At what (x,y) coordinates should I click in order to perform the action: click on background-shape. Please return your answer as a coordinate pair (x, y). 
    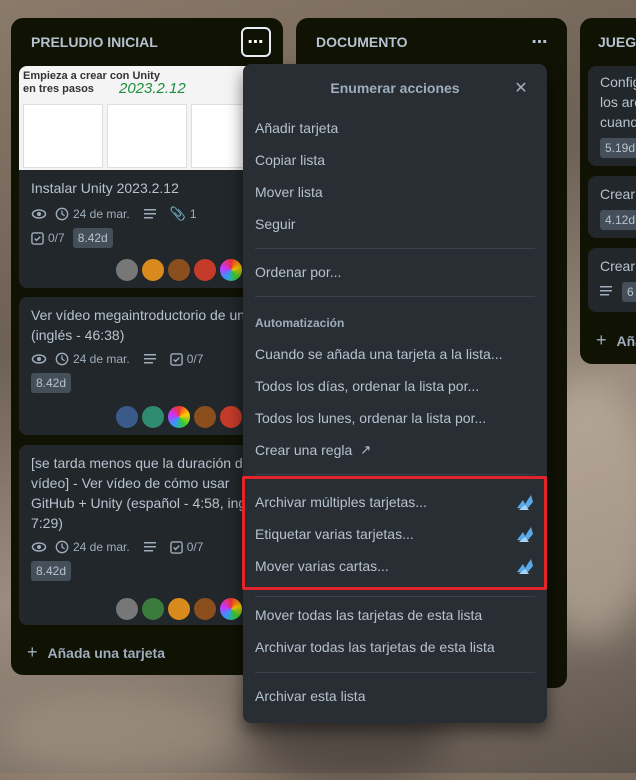
    Looking at the image, I should click on (120, 735).